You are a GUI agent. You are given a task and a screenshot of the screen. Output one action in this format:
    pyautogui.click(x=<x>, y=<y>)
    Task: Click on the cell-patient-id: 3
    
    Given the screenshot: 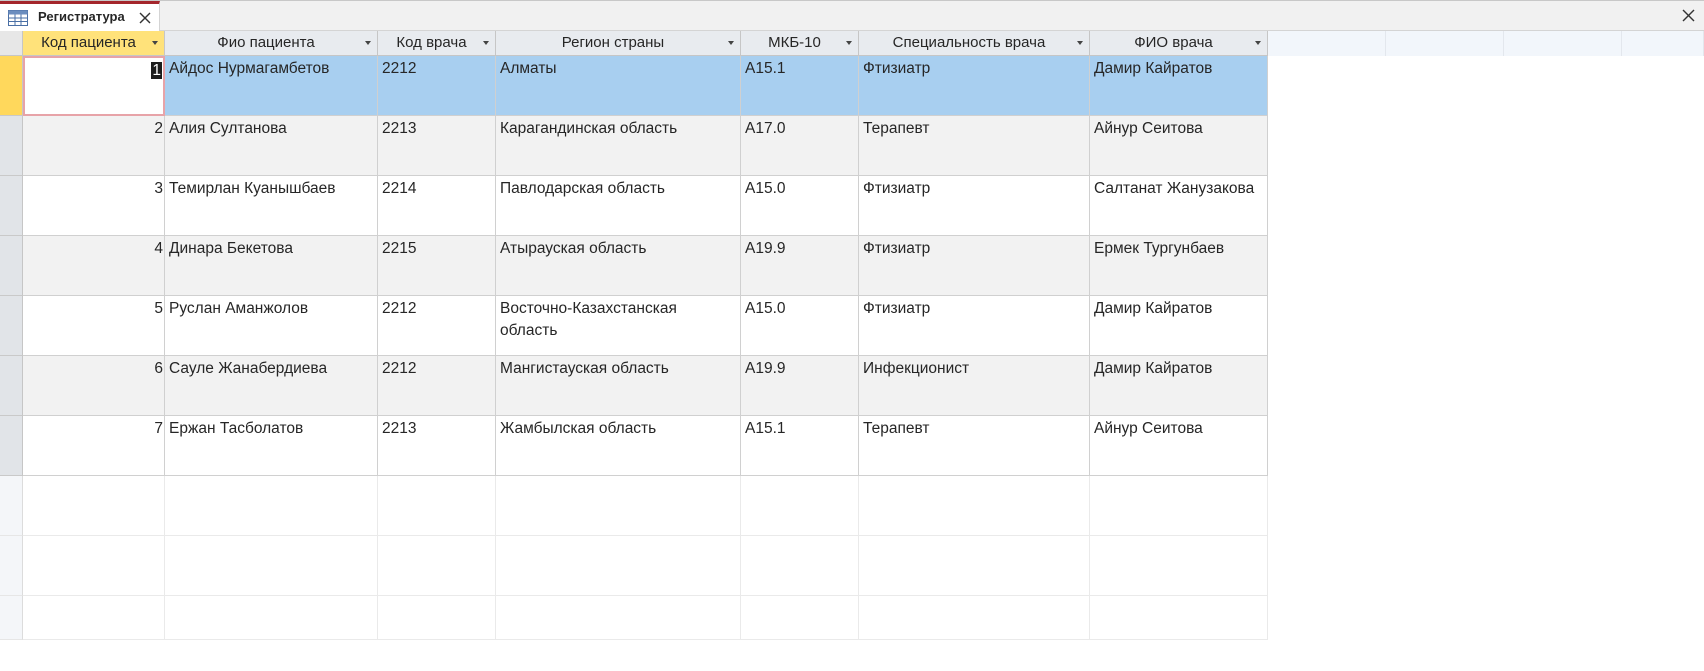 What is the action you would take?
    pyautogui.click(x=94, y=206)
    